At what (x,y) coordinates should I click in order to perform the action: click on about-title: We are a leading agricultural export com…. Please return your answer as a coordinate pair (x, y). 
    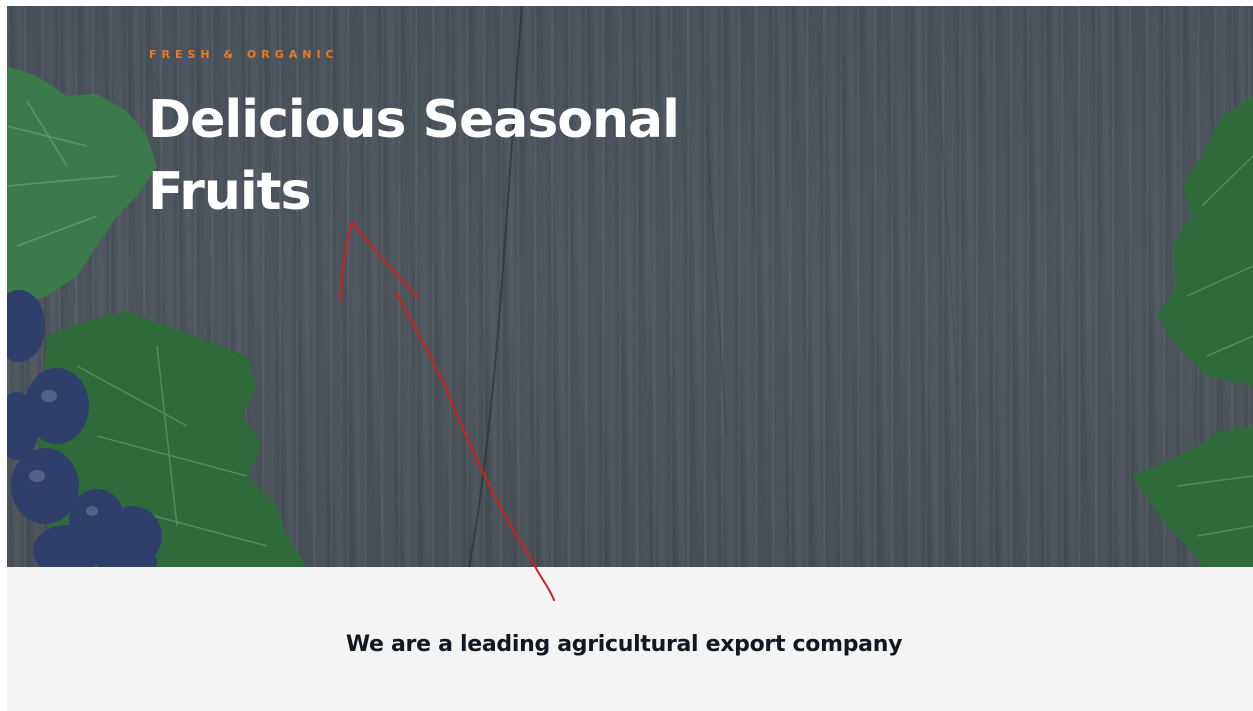
    Looking at the image, I should click on (624, 644).